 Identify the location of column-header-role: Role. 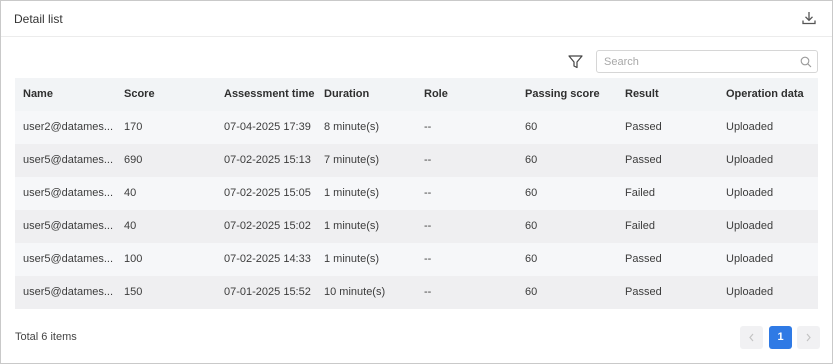
(471, 94).